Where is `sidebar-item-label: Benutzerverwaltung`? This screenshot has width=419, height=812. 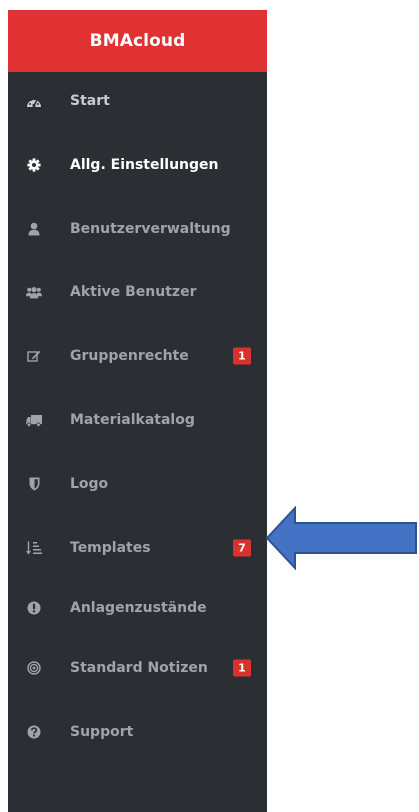
sidebar-item-label: Benutzerverwaltung is located at coordinates (150, 229).